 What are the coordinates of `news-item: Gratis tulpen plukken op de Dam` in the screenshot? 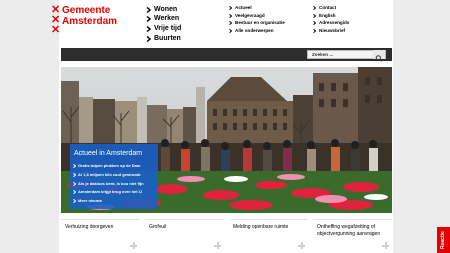 It's located at (106, 166).